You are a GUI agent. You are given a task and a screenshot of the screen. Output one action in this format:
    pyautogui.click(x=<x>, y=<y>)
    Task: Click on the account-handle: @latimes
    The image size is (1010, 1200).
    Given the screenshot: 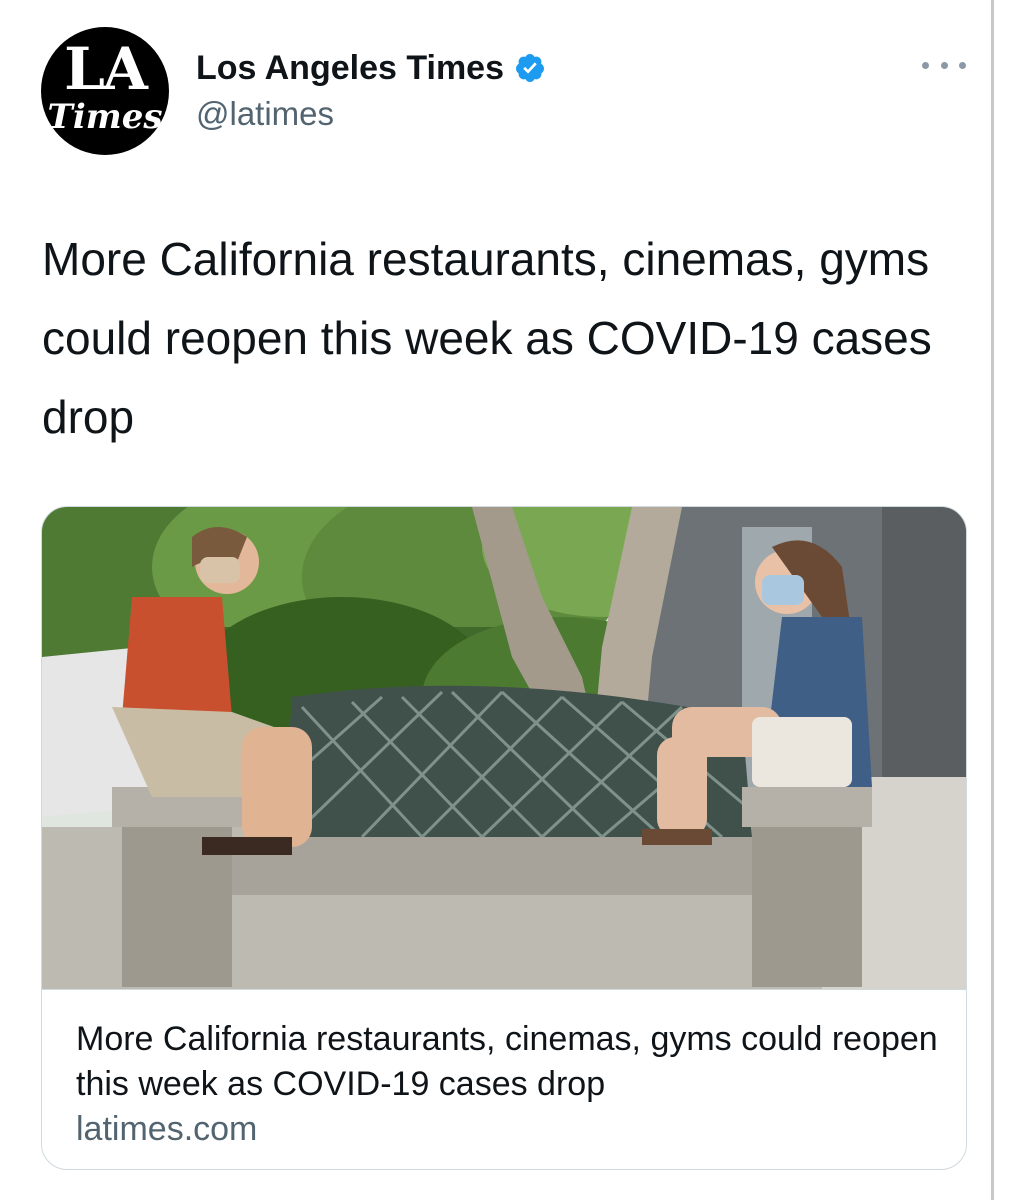 What is the action you would take?
    pyautogui.click(x=265, y=114)
    